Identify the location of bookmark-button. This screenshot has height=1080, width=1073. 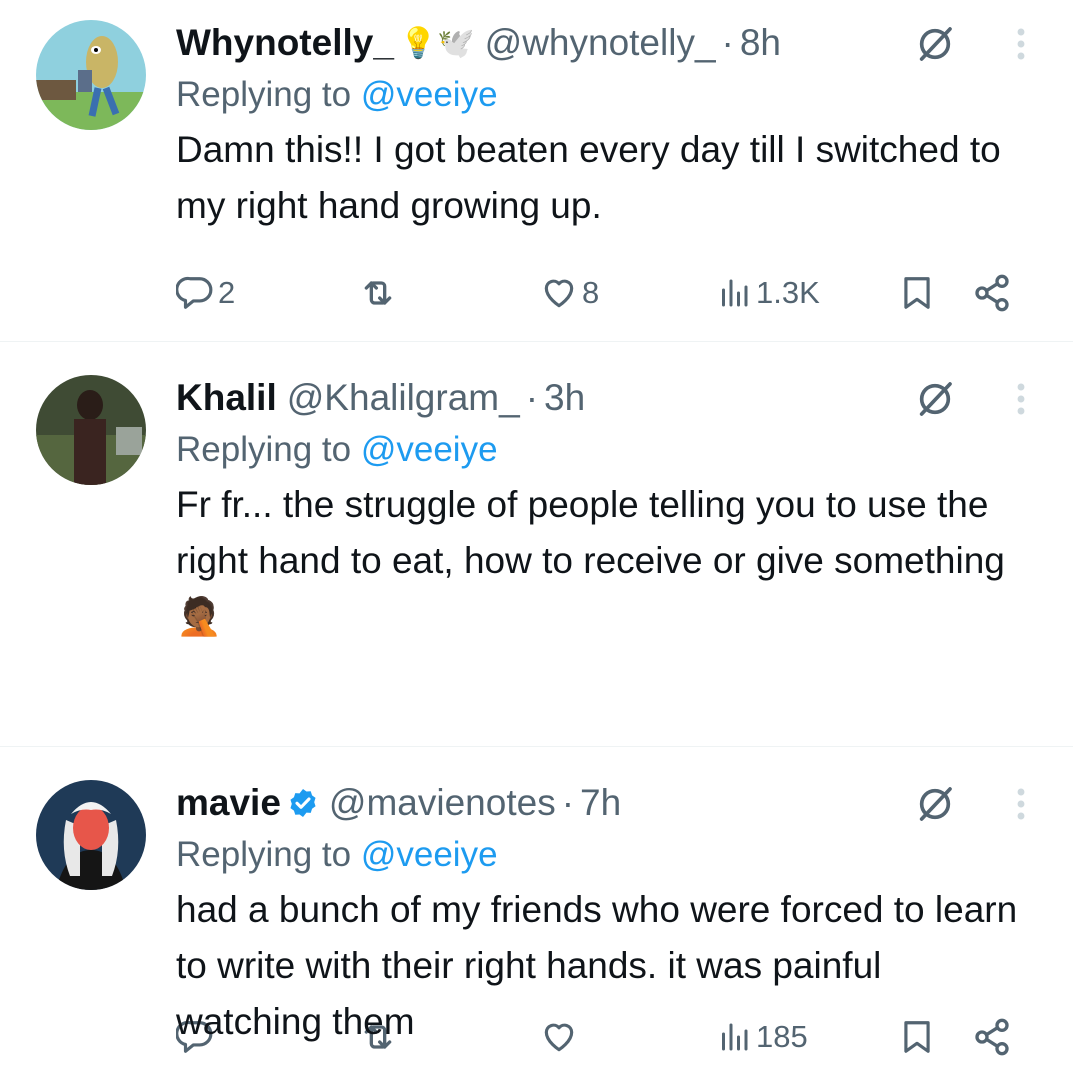
(917, 293).